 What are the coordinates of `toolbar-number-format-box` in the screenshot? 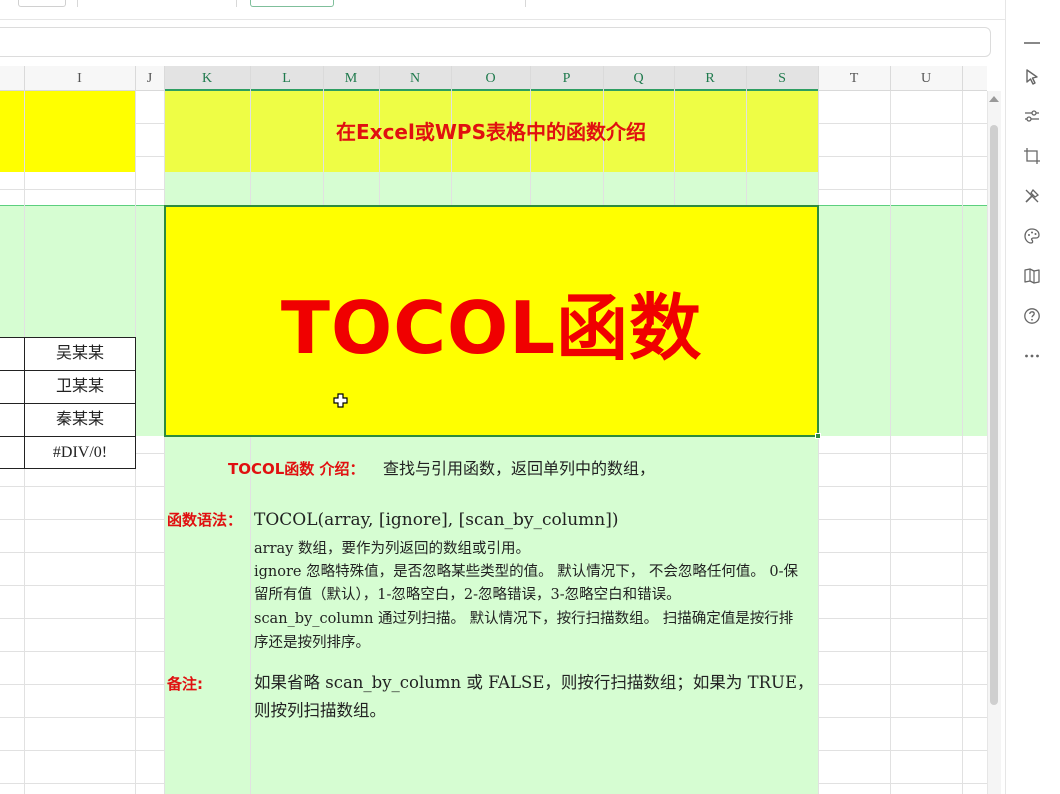 It's located at (292, 3).